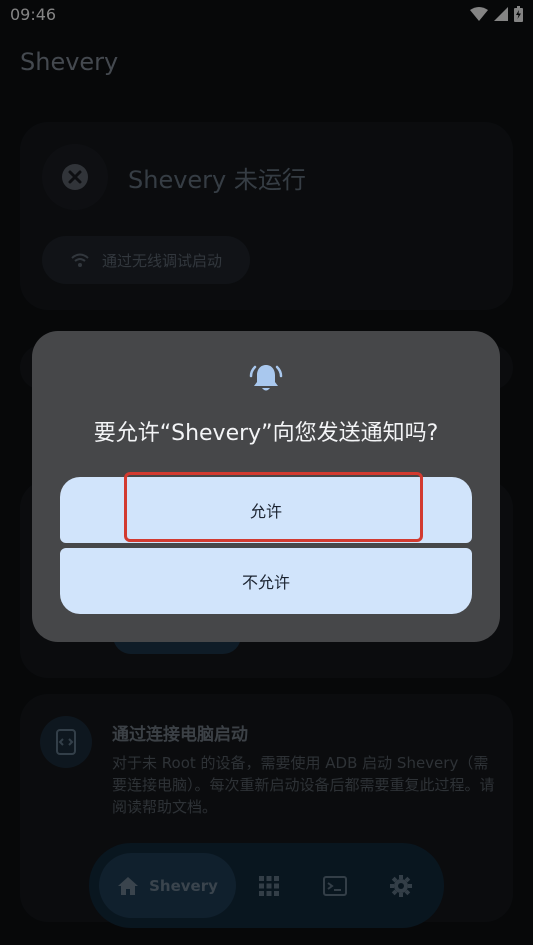  Describe the element at coordinates (266, 378) in the screenshot. I see `notification-bell-icon` at that location.